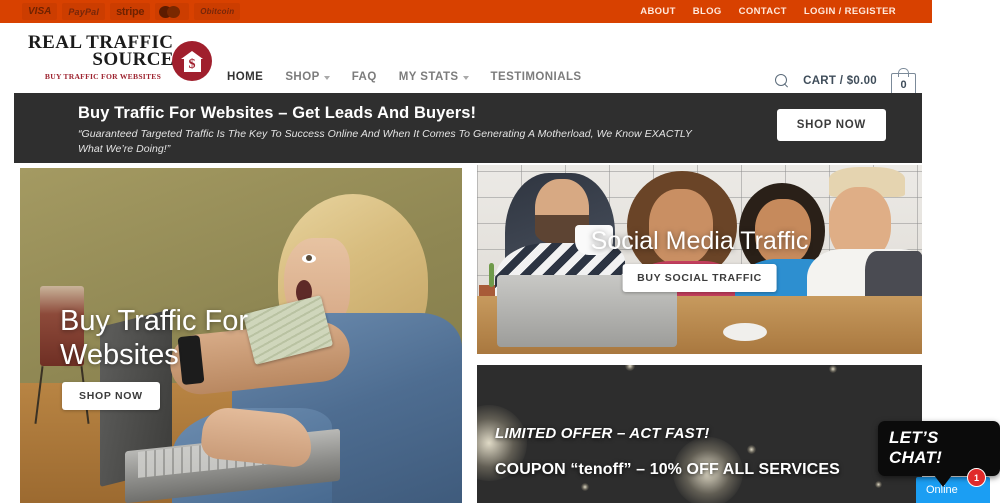  Describe the element at coordinates (699, 241) in the screenshot. I see `card-social-title: Social Media Traffic` at that location.